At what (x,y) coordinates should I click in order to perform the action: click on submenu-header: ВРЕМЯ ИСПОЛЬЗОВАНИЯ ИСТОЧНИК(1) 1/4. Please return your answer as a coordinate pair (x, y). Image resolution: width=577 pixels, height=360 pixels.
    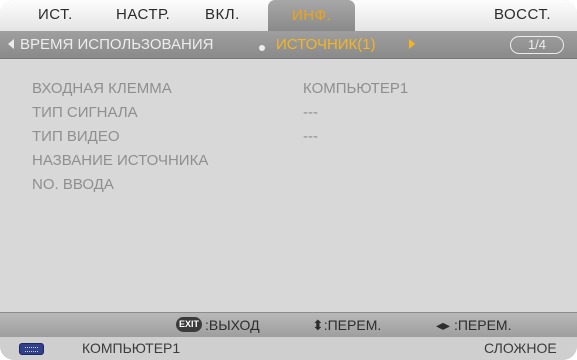
    Looking at the image, I should click on (288, 45).